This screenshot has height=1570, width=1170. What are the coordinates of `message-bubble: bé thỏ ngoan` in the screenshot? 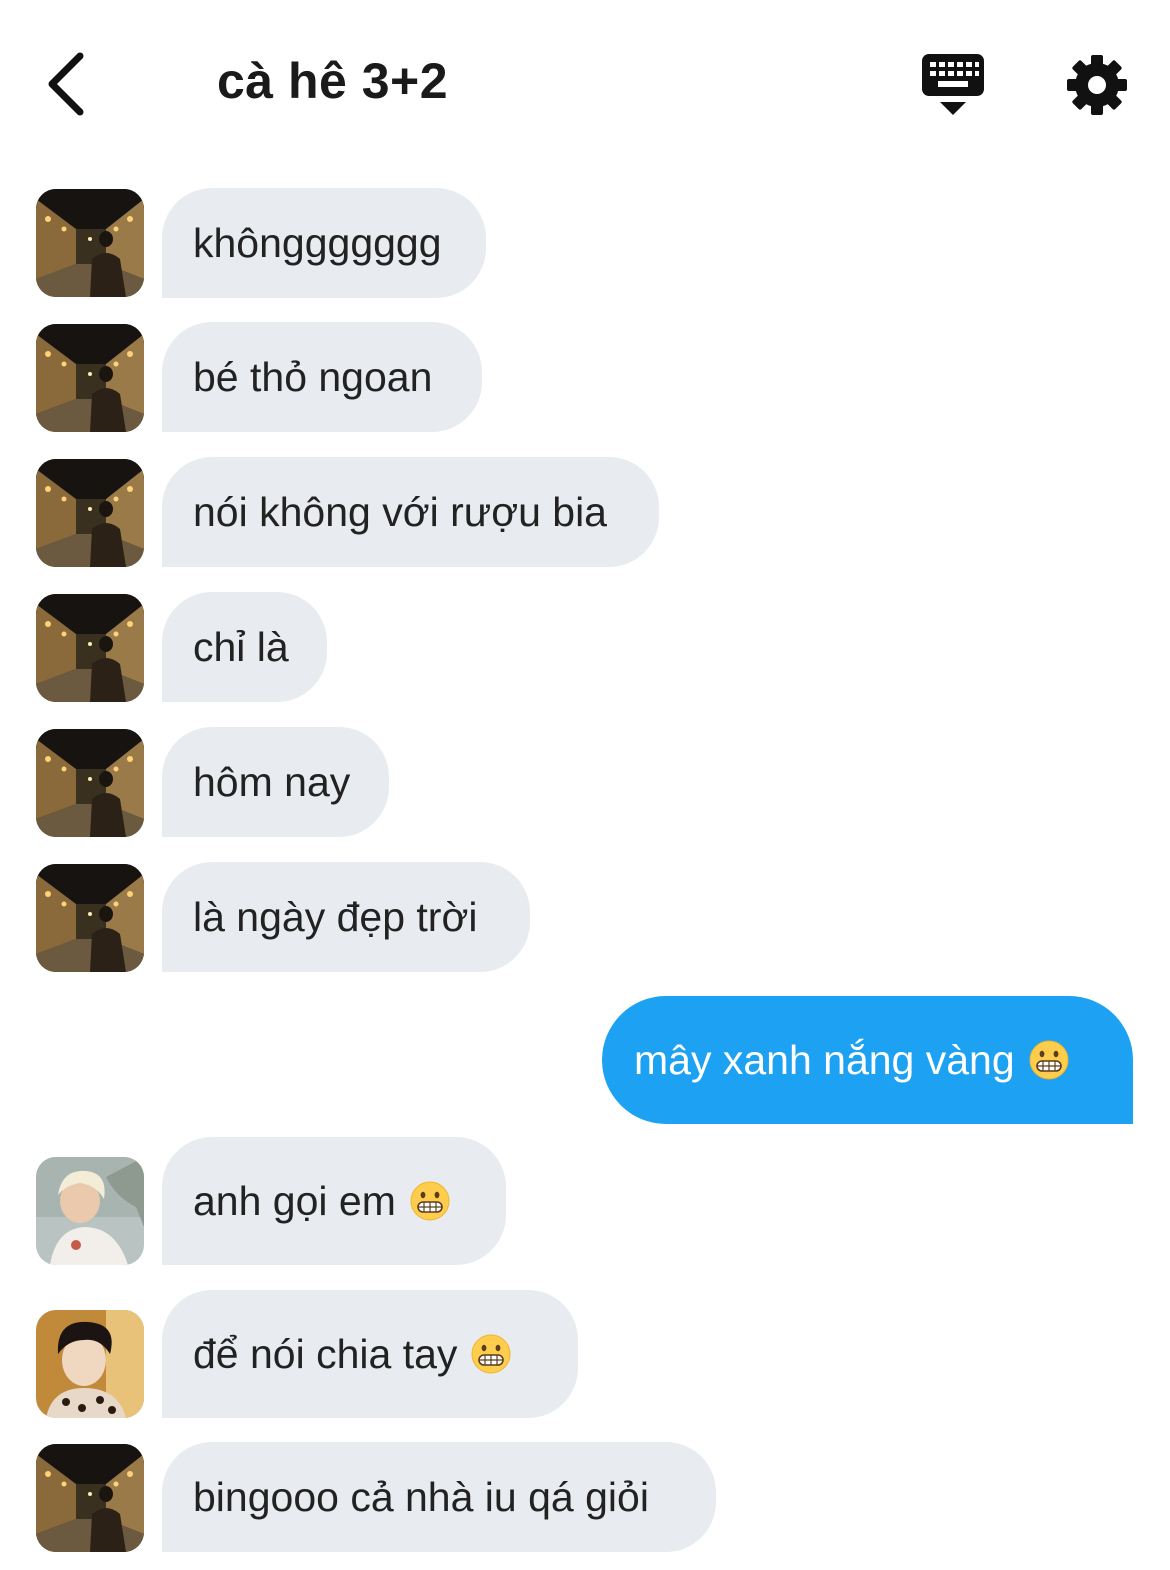 It's located at (322, 377).